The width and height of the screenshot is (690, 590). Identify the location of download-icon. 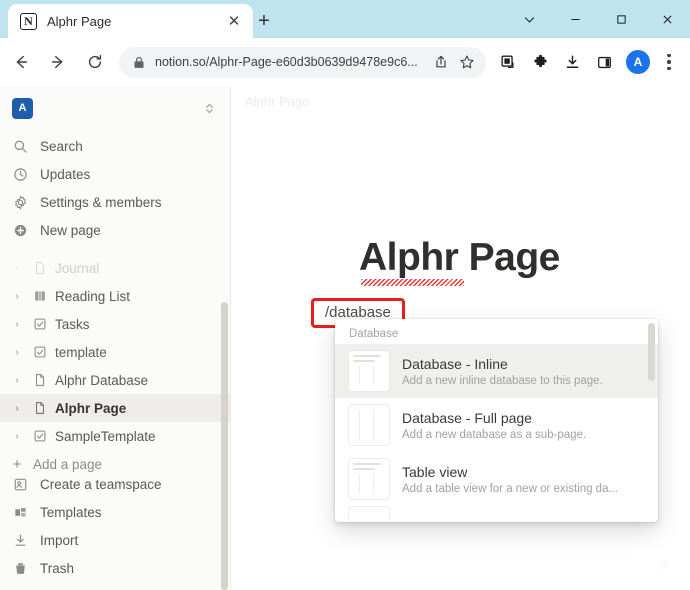
(572, 62).